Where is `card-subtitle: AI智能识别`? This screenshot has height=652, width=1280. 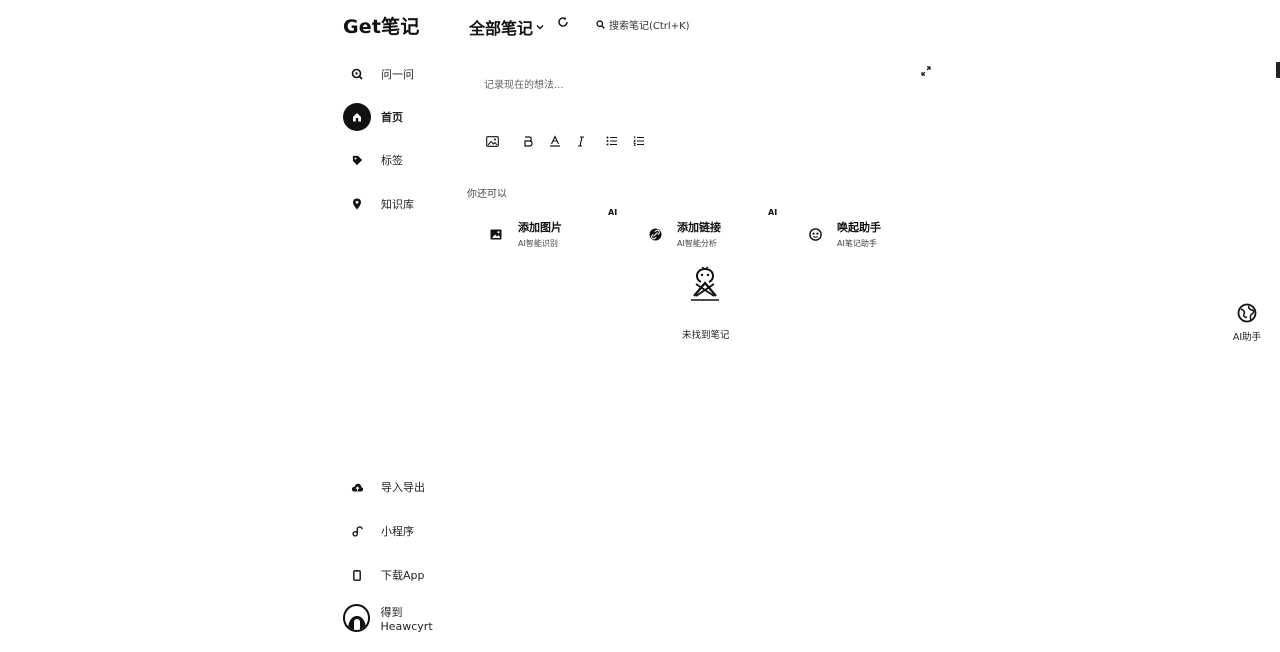
card-subtitle: AI智能识别 is located at coordinates (538, 243).